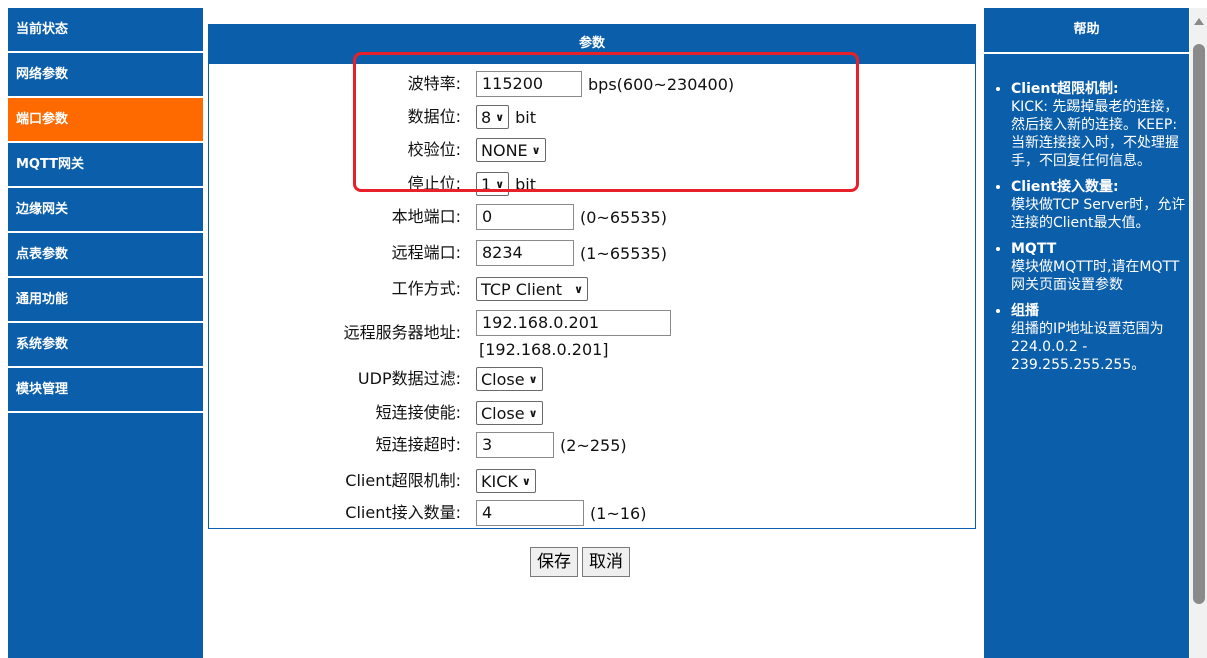  I want to click on help-item-title: MQTT, so click(1034, 249).